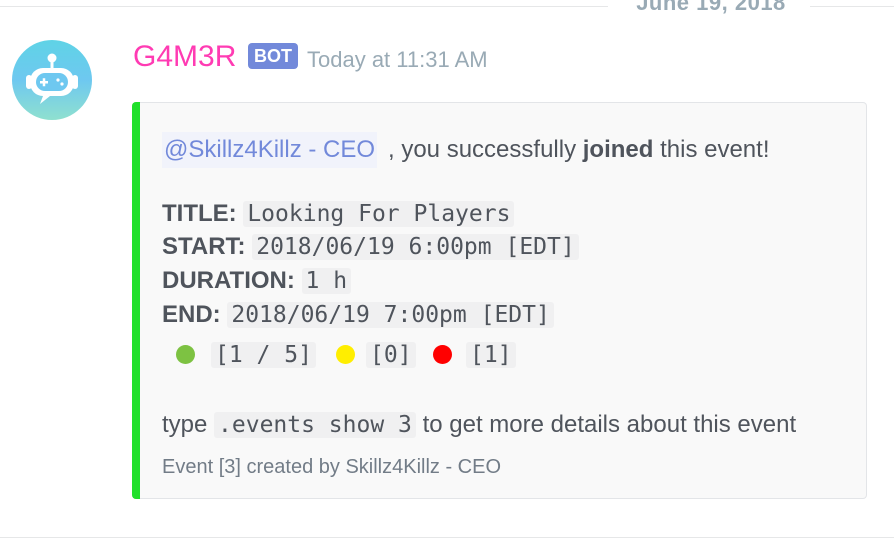 The height and width of the screenshot is (542, 894). I want to click on type-suffix: to get more details about this event, so click(606, 424).